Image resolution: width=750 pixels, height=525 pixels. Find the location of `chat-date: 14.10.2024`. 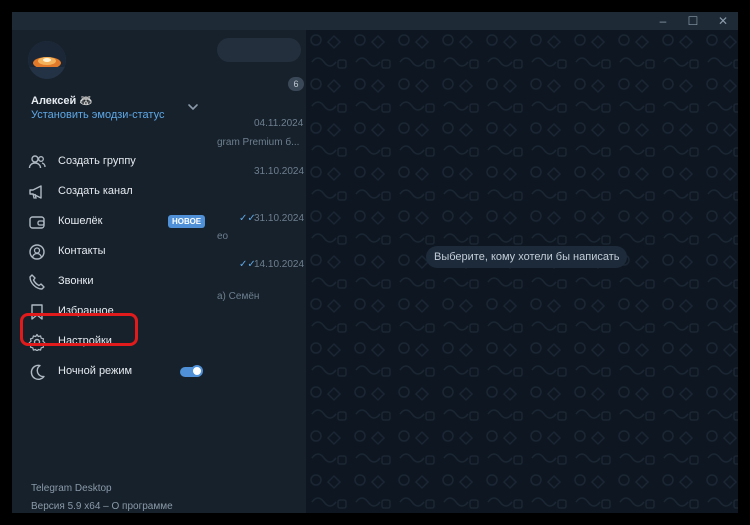

chat-date: 14.10.2024 is located at coordinates (279, 264).